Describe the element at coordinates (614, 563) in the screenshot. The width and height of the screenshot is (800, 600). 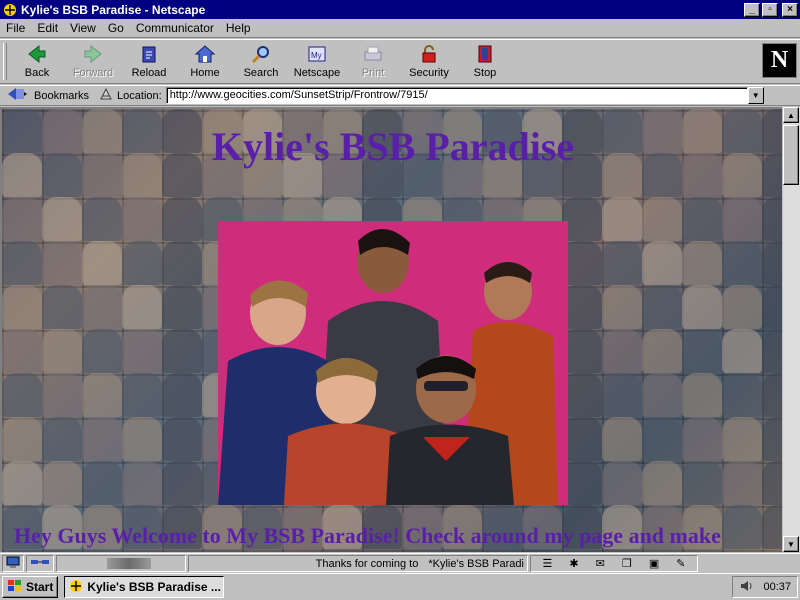
I see `component-bar: ☰ ✱ ✉ ❐ ▣ ✎` at that location.